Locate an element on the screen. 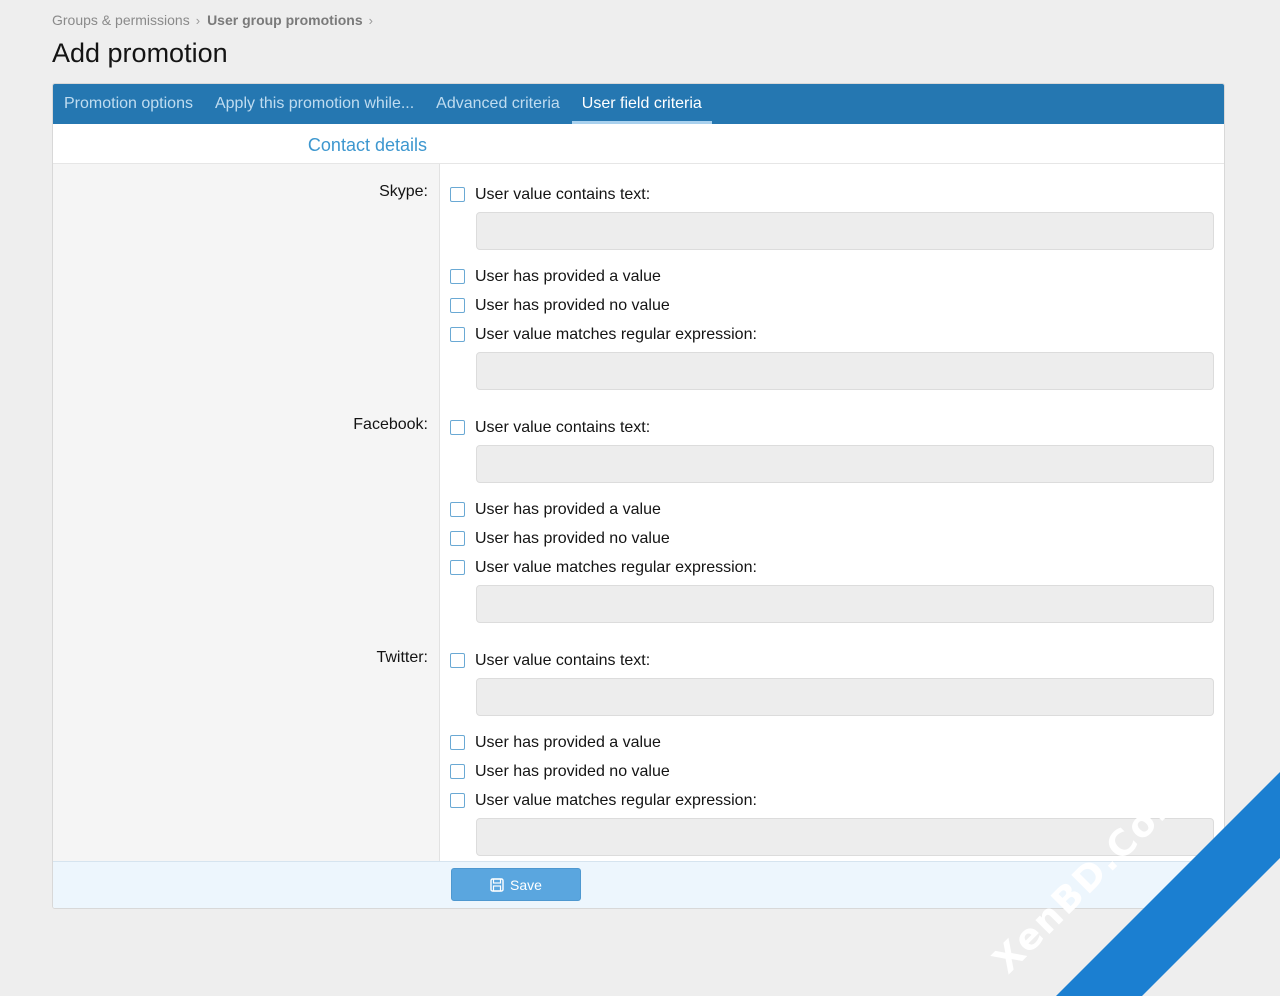 The width and height of the screenshot is (1280, 996). checkbox-skype-regex: User value matches regular expression: is located at coordinates (832, 334).